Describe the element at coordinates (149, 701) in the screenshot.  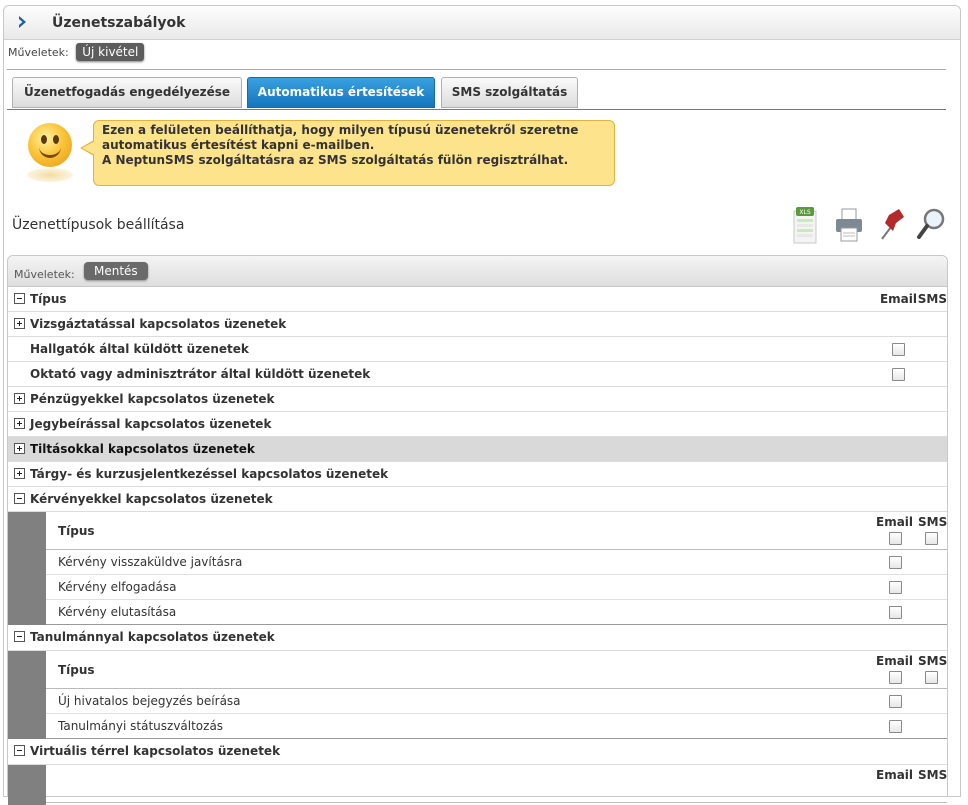
I see `item-label: Új hivatalos bejegyzés beírása` at that location.